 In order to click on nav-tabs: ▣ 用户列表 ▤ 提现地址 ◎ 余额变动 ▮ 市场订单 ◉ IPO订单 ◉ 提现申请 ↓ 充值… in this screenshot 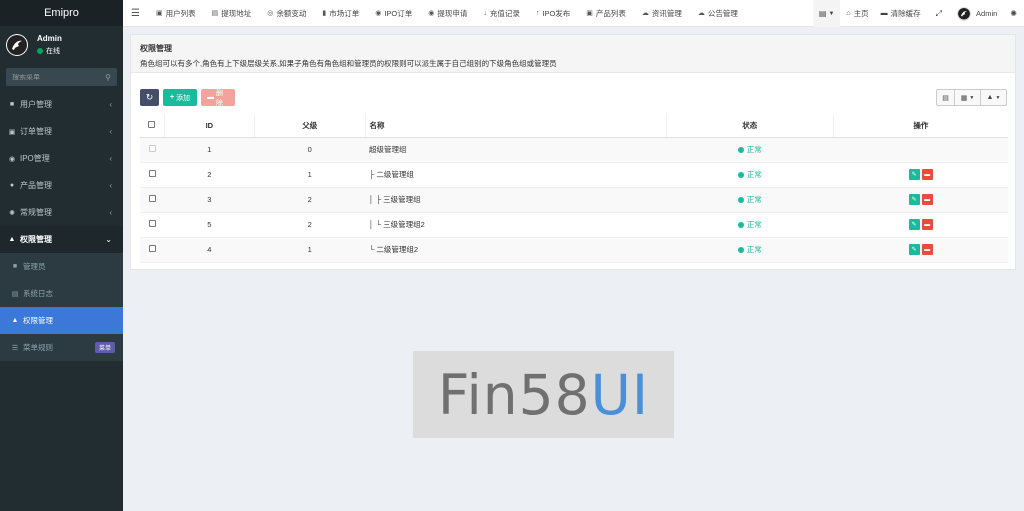, I will do `click(447, 13)`.